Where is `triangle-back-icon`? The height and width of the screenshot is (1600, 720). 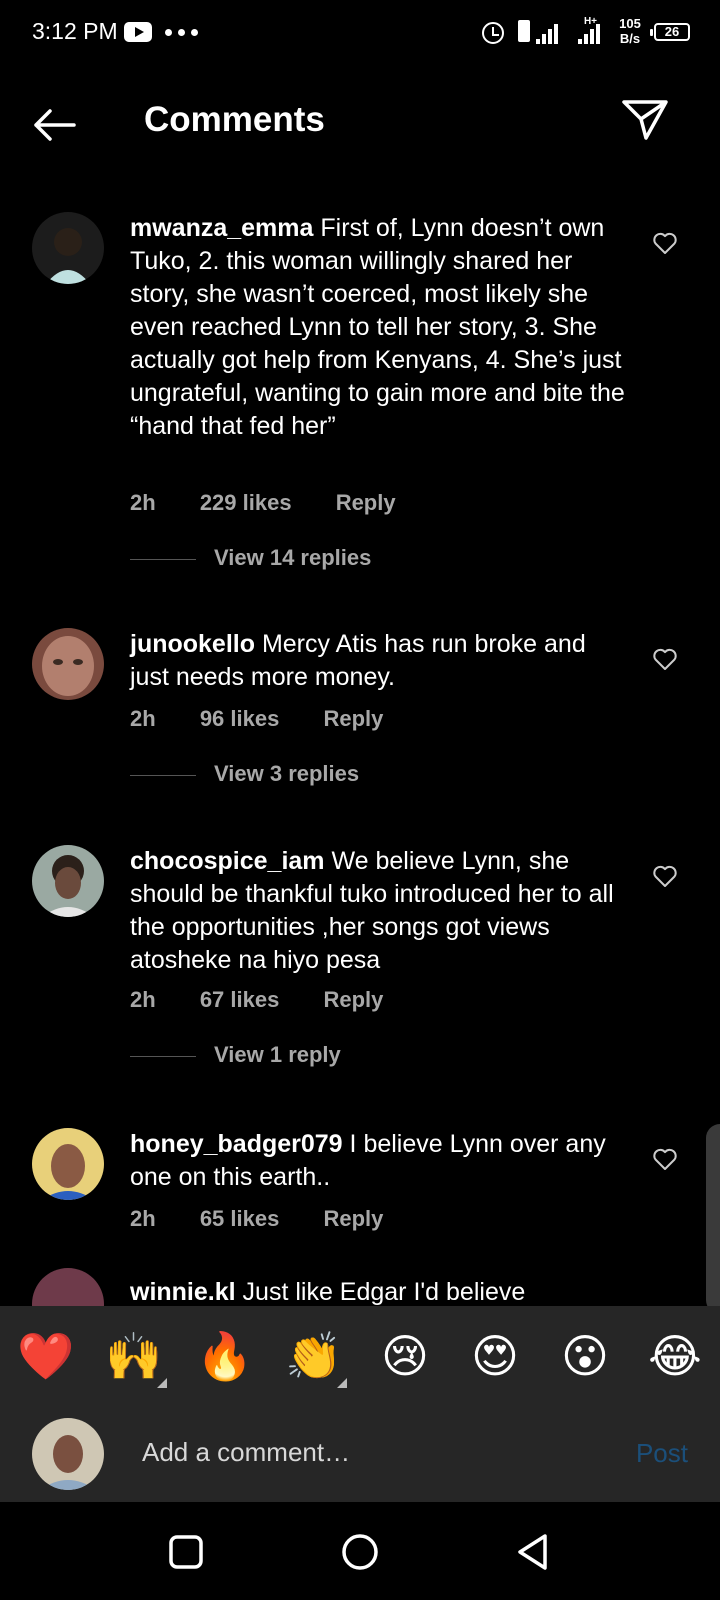 triangle-back-icon is located at coordinates (532, 1552).